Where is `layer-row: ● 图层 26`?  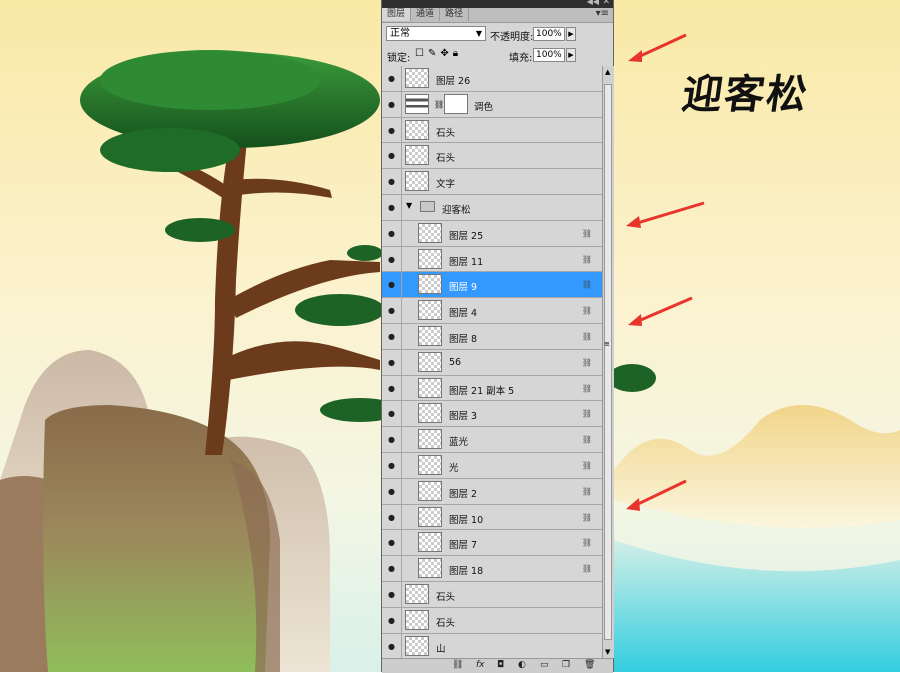
layer-row: ● 图层 26 is located at coordinates (492, 79).